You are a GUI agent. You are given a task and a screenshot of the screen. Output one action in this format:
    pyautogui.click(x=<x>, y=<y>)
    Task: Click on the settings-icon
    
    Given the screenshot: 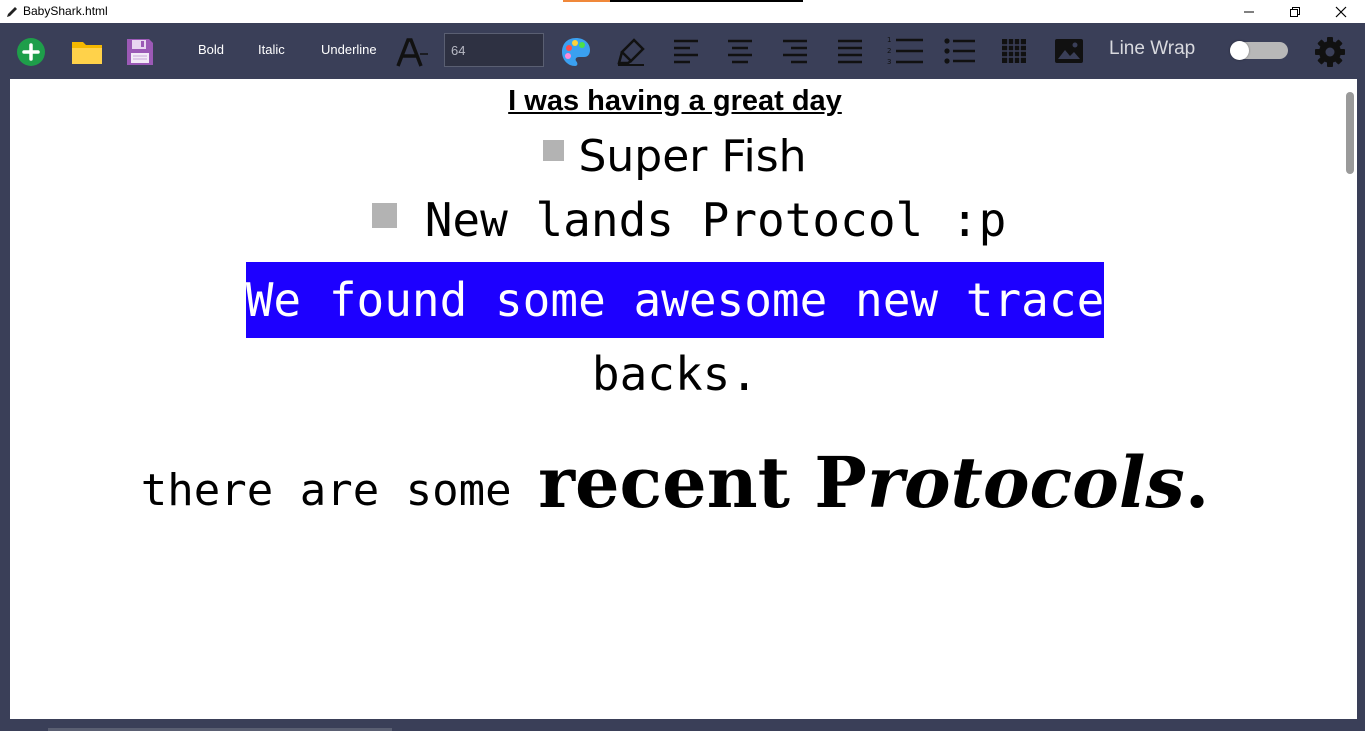 What is the action you would take?
    pyautogui.click(x=1330, y=52)
    